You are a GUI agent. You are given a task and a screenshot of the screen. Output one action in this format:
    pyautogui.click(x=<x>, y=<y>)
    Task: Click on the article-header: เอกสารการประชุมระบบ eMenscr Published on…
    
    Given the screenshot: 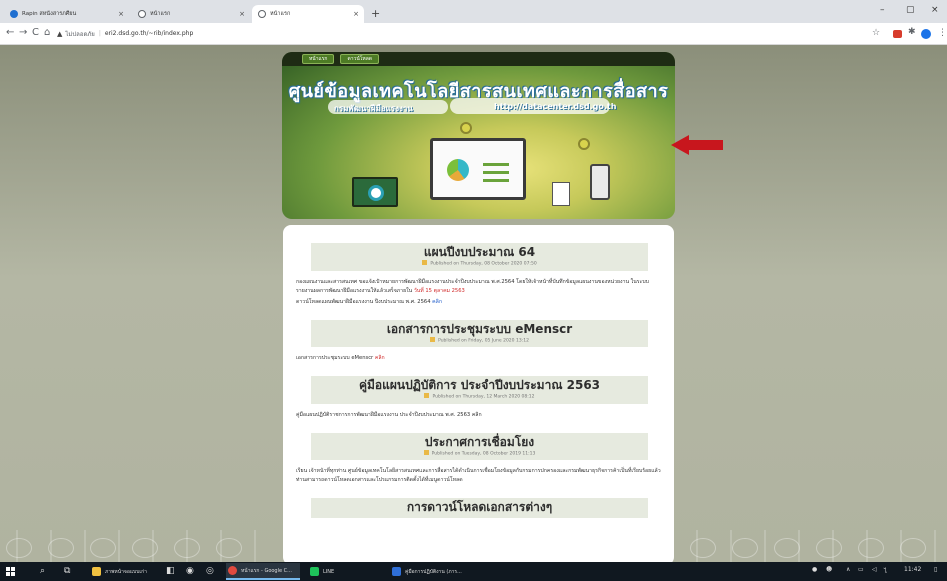 What is the action you would take?
    pyautogui.click(x=479, y=333)
    